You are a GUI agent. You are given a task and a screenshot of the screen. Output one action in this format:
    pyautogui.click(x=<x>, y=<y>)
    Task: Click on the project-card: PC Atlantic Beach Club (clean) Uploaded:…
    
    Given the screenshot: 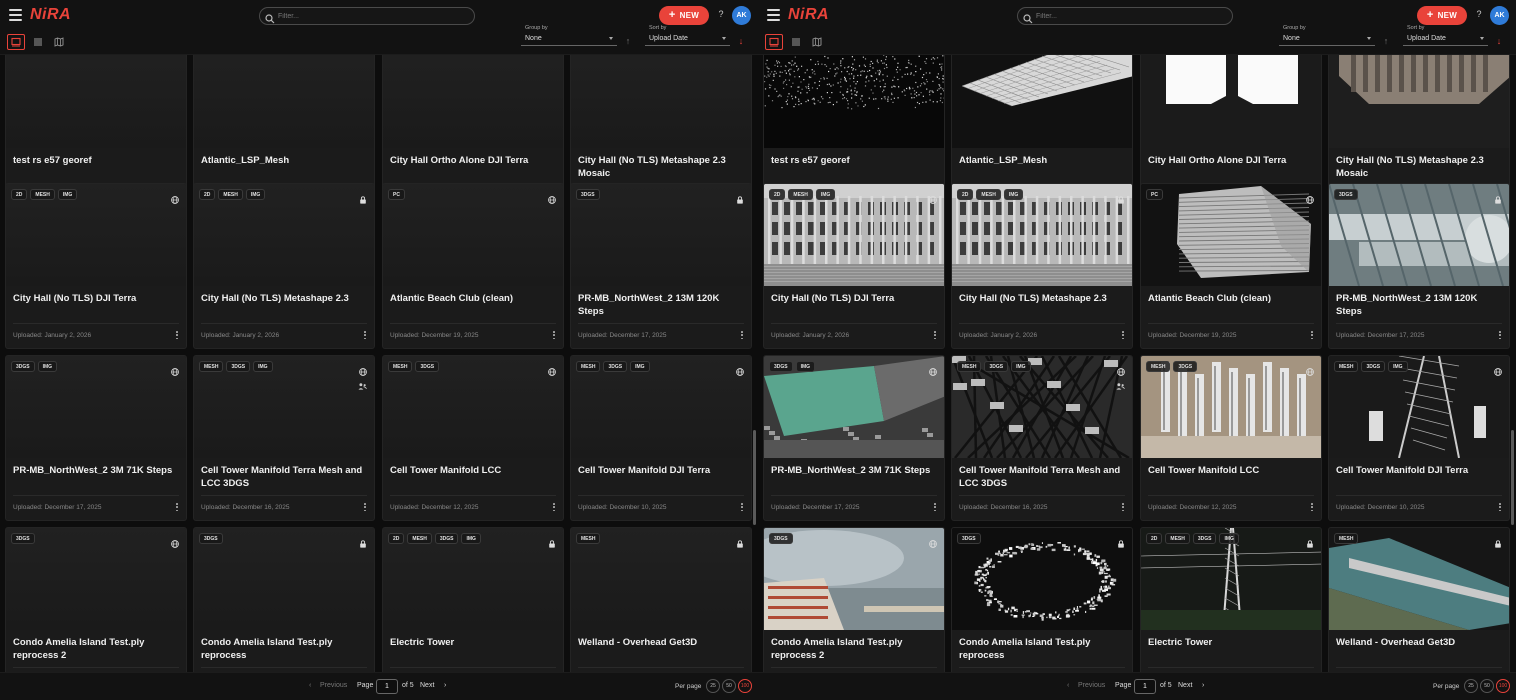 What is the action you would take?
    pyautogui.click(x=473, y=266)
    